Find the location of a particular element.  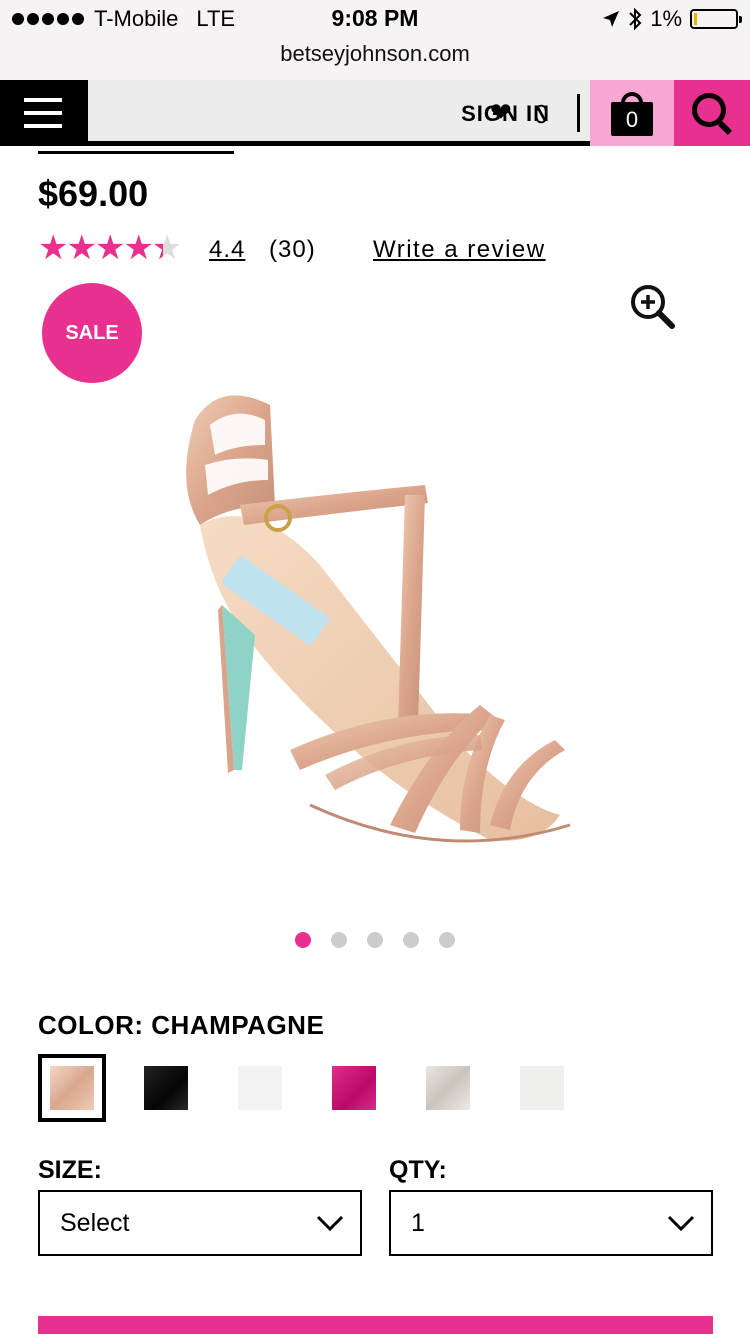

menu-button is located at coordinates (44, 113).